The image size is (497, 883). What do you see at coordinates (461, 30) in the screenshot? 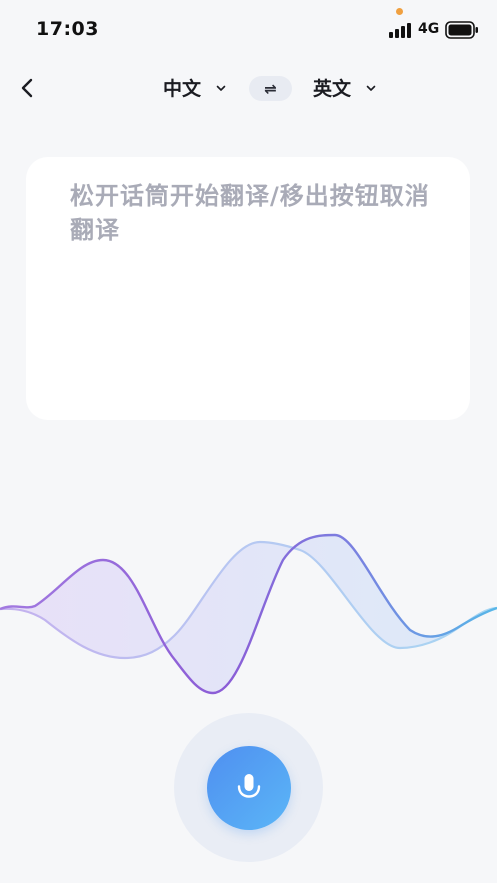
I see `battery-icon` at bounding box center [461, 30].